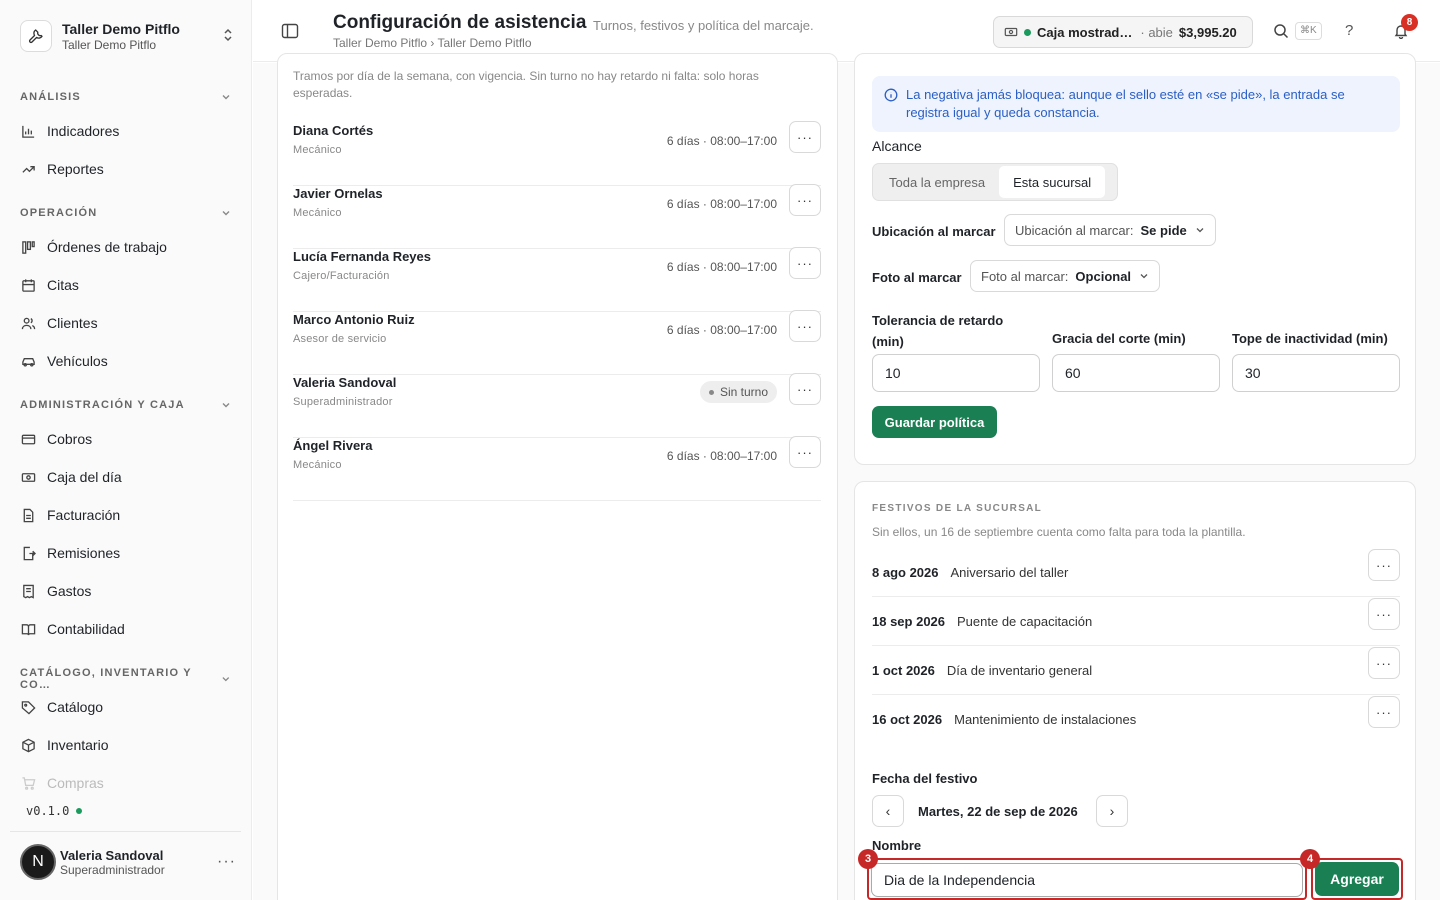 This screenshot has width=1440, height=900. Describe the element at coordinates (125, 831) in the screenshot. I see `divider` at that location.